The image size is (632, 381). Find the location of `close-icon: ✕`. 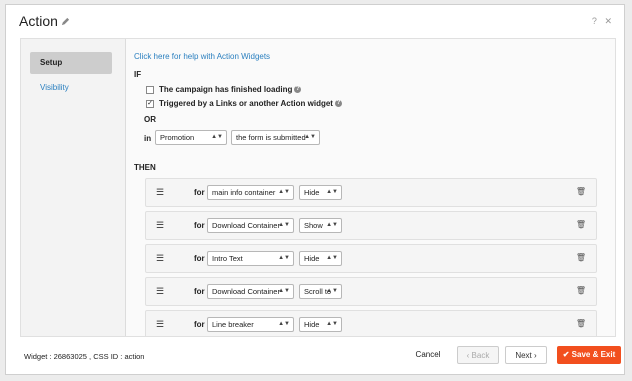

close-icon: ✕ is located at coordinates (608, 21).